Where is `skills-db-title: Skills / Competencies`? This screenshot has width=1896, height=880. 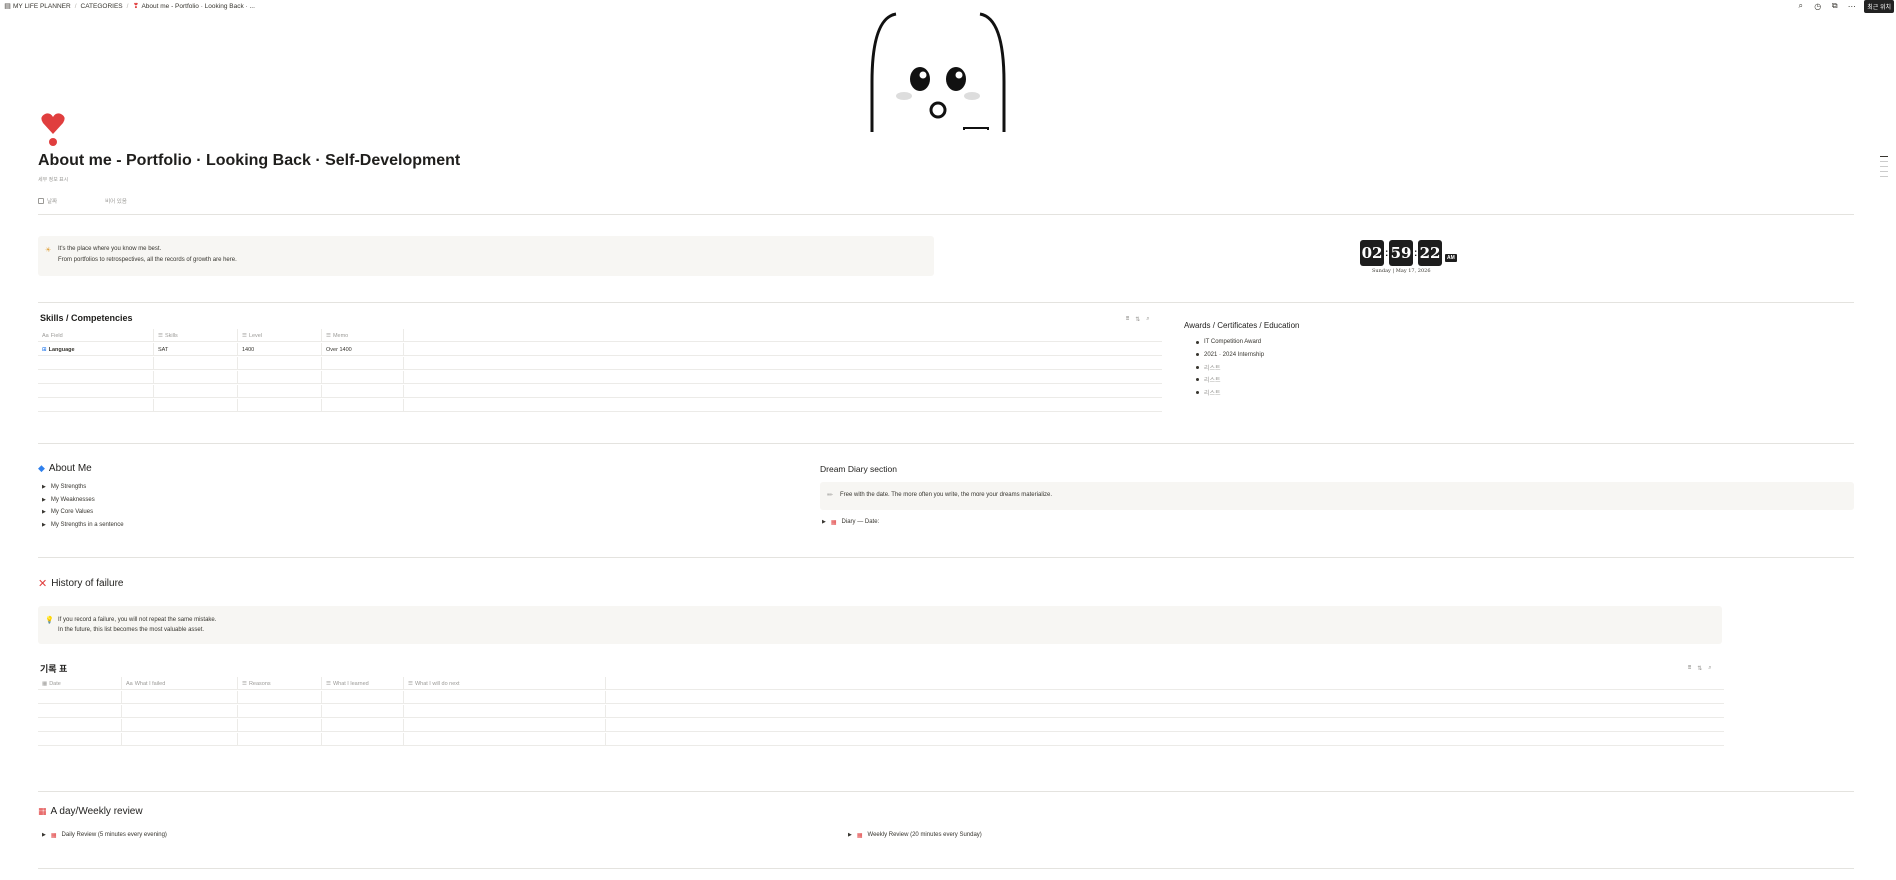 skills-db-title: Skills / Competencies is located at coordinates (86, 318).